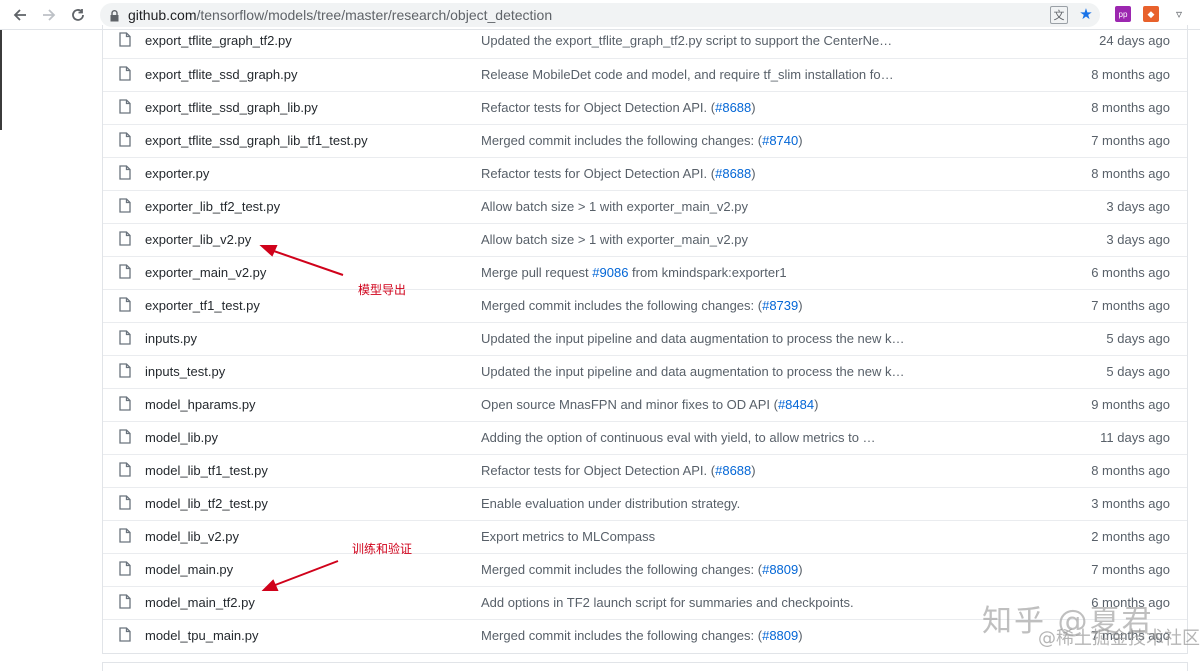 The width and height of the screenshot is (1200, 671). Describe the element at coordinates (300, 575) in the screenshot. I see `train-arrow` at that location.